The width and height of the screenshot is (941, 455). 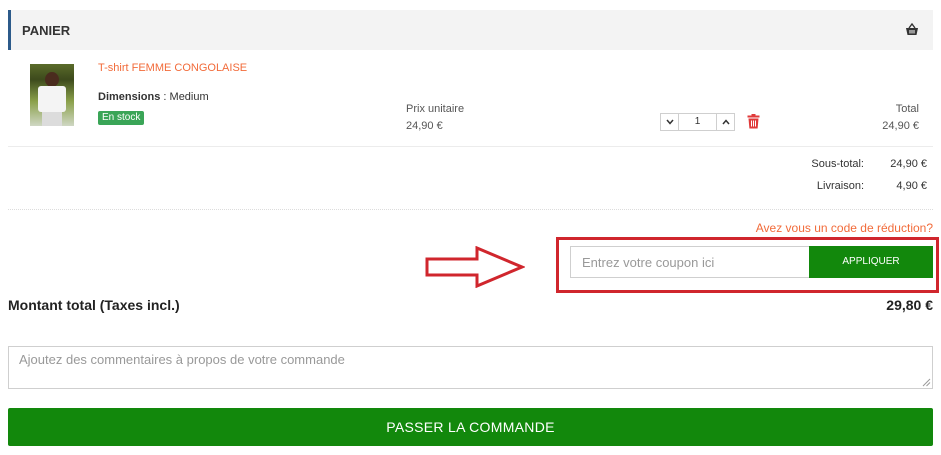 What do you see at coordinates (52, 95) in the screenshot?
I see `product-image` at bounding box center [52, 95].